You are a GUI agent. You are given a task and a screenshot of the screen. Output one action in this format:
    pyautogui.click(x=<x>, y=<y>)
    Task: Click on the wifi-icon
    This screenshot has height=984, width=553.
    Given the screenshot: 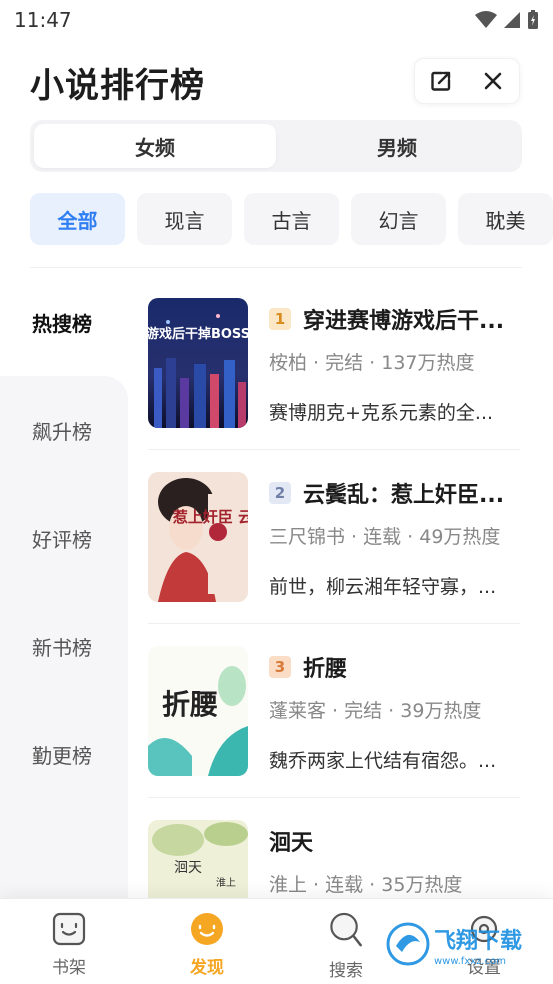 What is the action you would take?
    pyautogui.click(x=486, y=19)
    